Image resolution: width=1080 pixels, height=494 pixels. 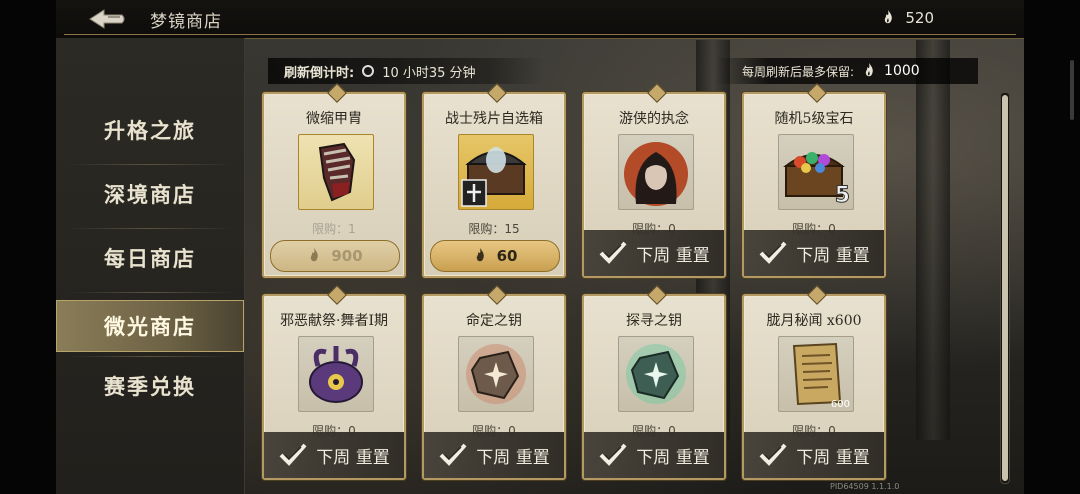 What do you see at coordinates (347, 256) in the screenshot?
I see `item-price: 900` at bounding box center [347, 256].